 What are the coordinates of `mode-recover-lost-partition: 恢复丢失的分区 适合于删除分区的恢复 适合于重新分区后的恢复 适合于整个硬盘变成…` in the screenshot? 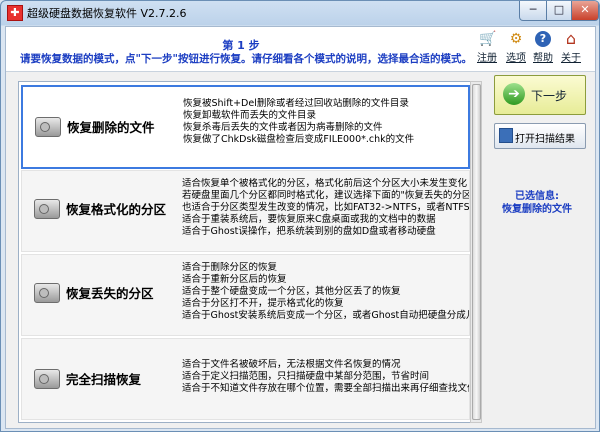 It's located at (245, 295).